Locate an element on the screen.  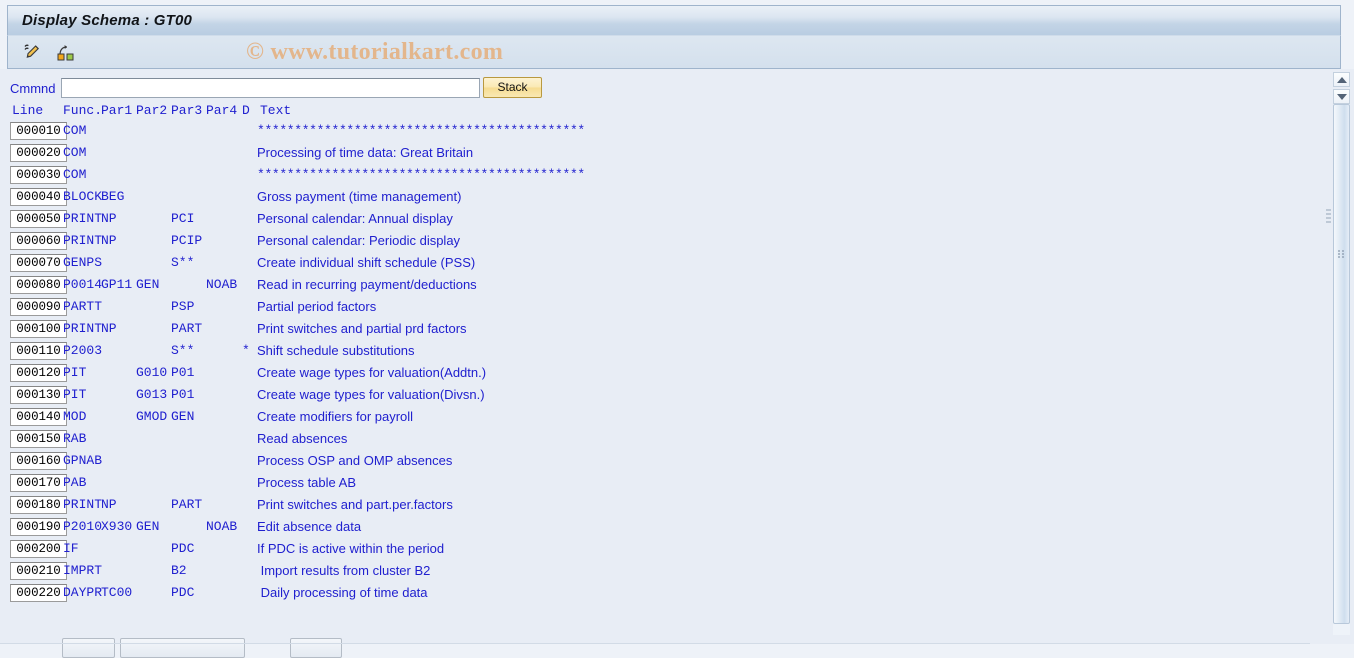
line-number-field: 000160 is located at coordinates (38, 461).